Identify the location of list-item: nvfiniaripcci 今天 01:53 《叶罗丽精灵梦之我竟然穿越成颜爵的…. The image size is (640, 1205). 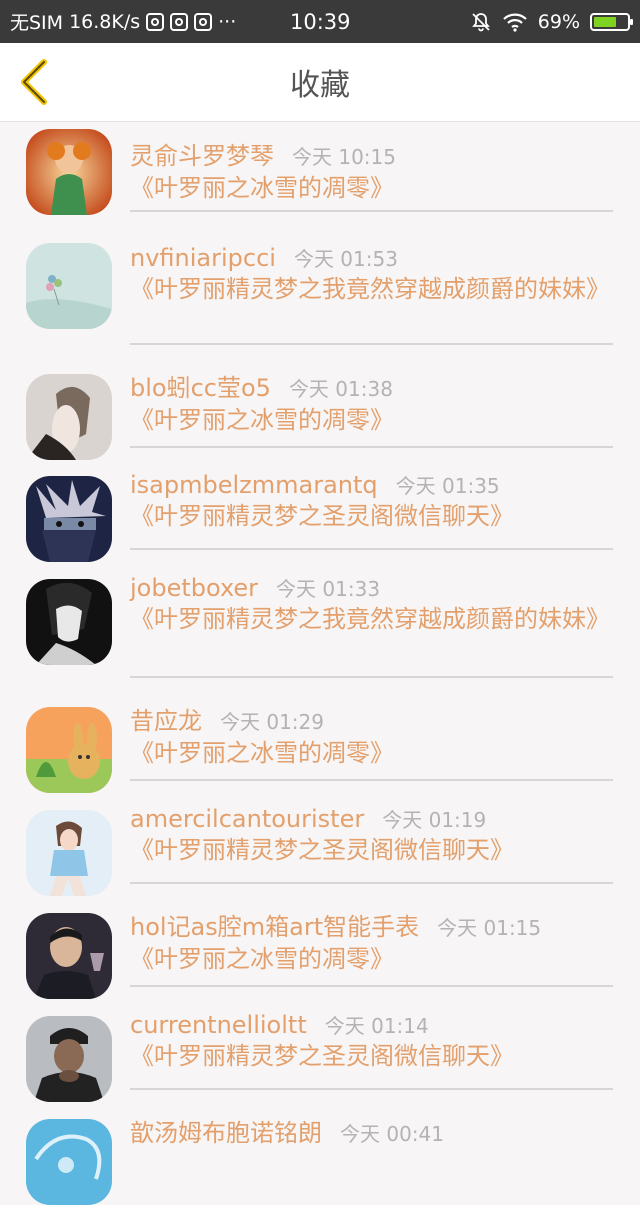
(320, 292).